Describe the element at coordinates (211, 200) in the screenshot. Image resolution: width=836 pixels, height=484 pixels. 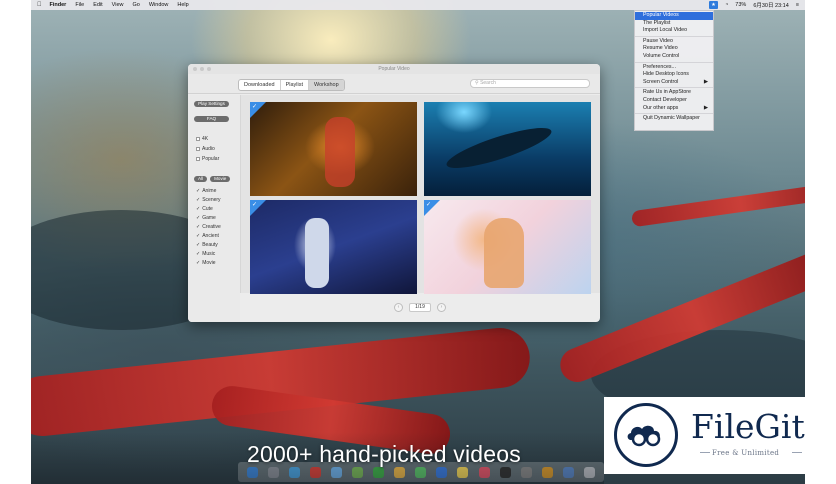
I see `category-label: Scenery` at that location.